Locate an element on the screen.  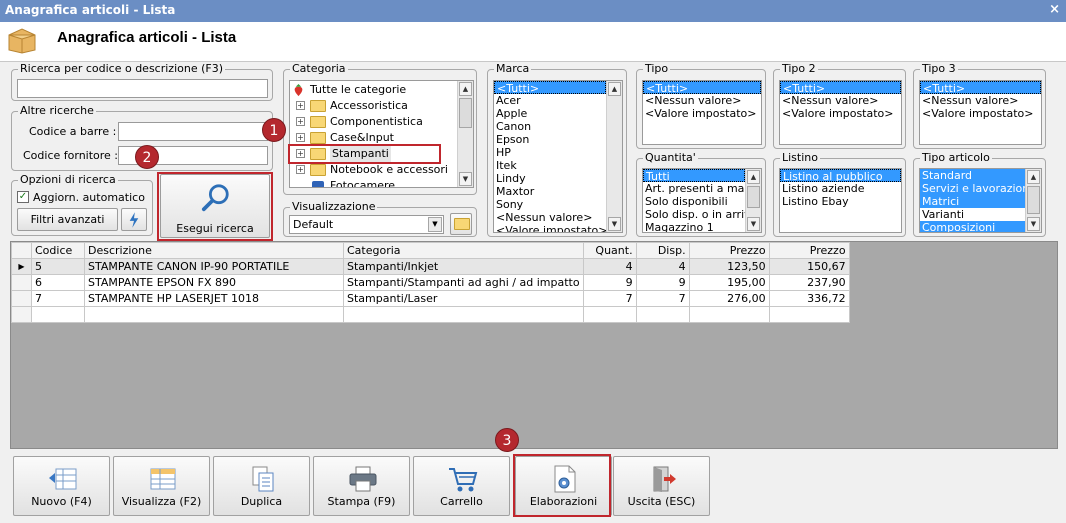
tipo3-listbox: <Tutti> <Nessun valore> <Valore impostato> is located at coordinates (980, 112).